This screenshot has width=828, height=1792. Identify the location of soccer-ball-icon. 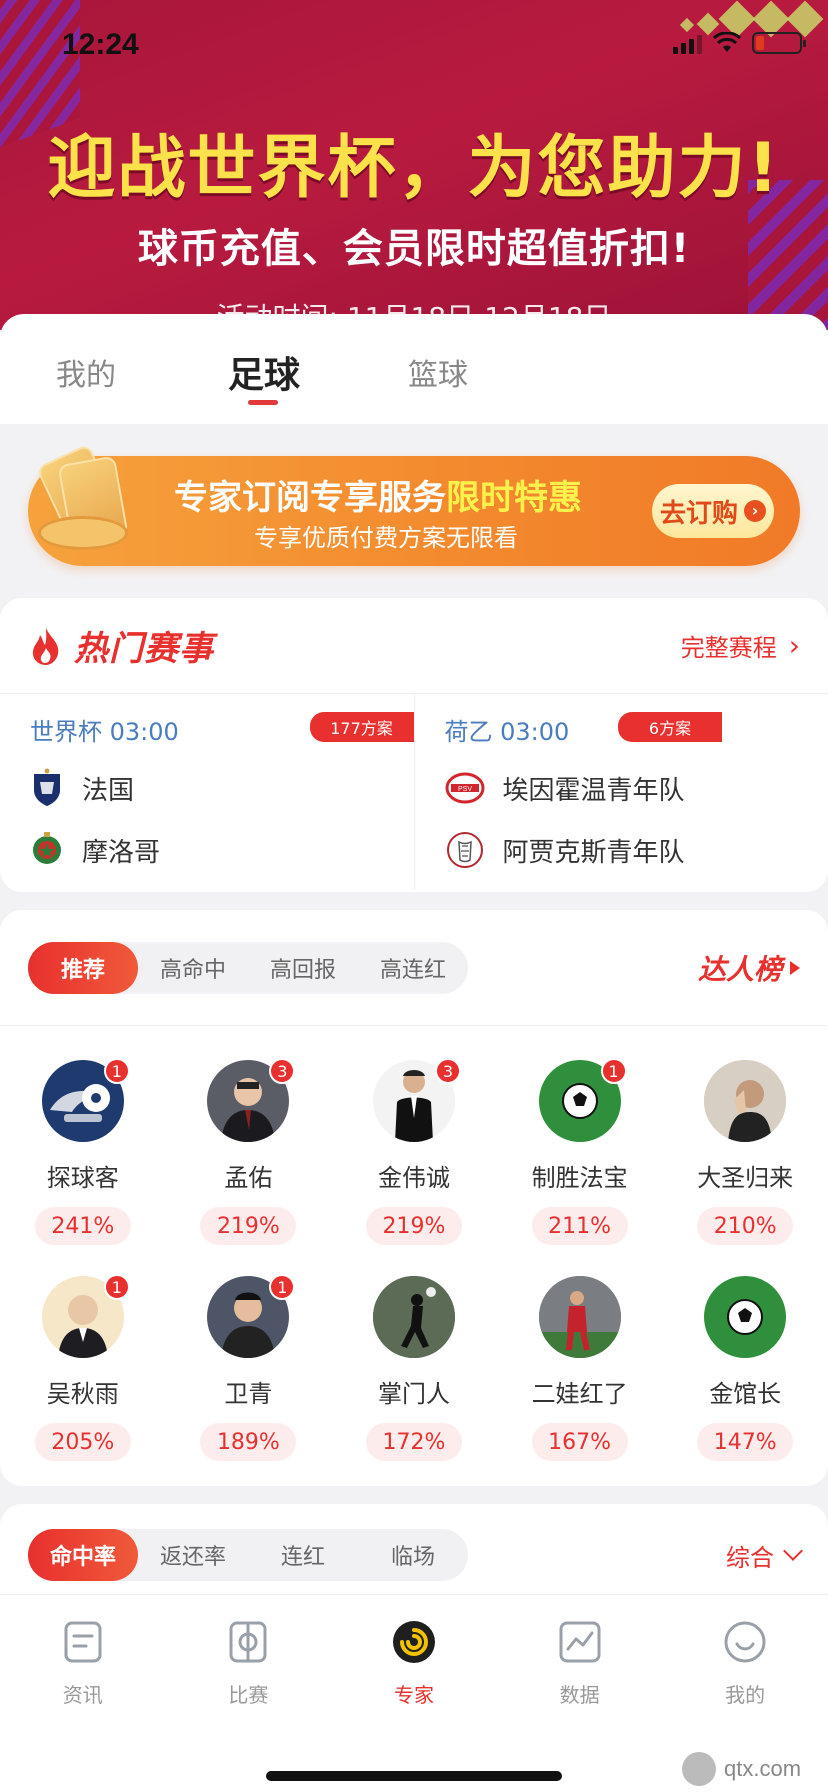
(745, 1317).